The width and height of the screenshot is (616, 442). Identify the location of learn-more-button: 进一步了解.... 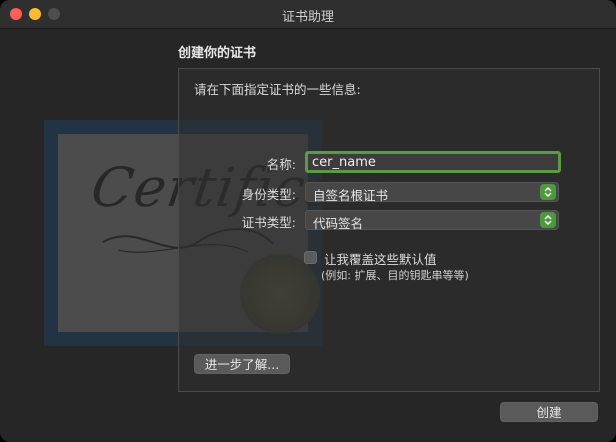
(242, 364).